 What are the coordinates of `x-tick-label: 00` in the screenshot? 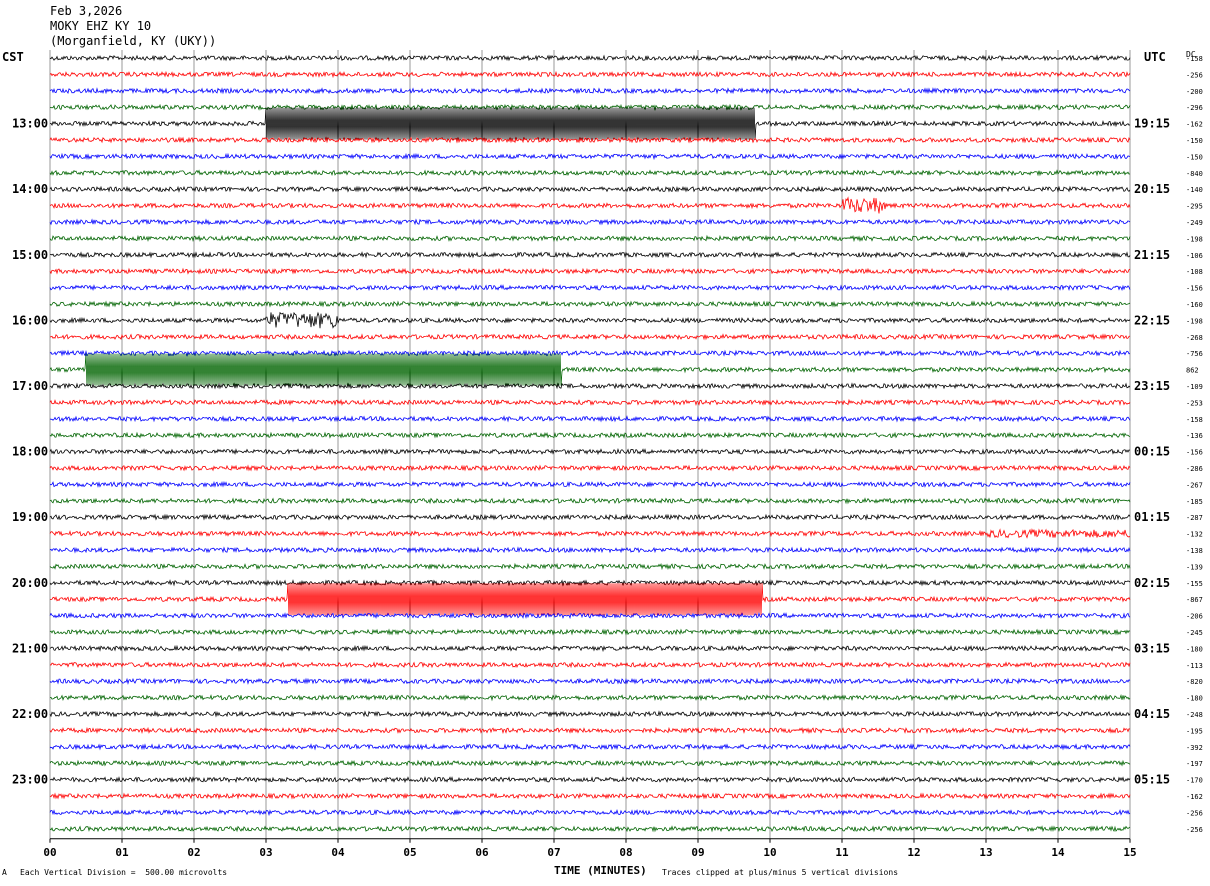 It's located at (49, 852).